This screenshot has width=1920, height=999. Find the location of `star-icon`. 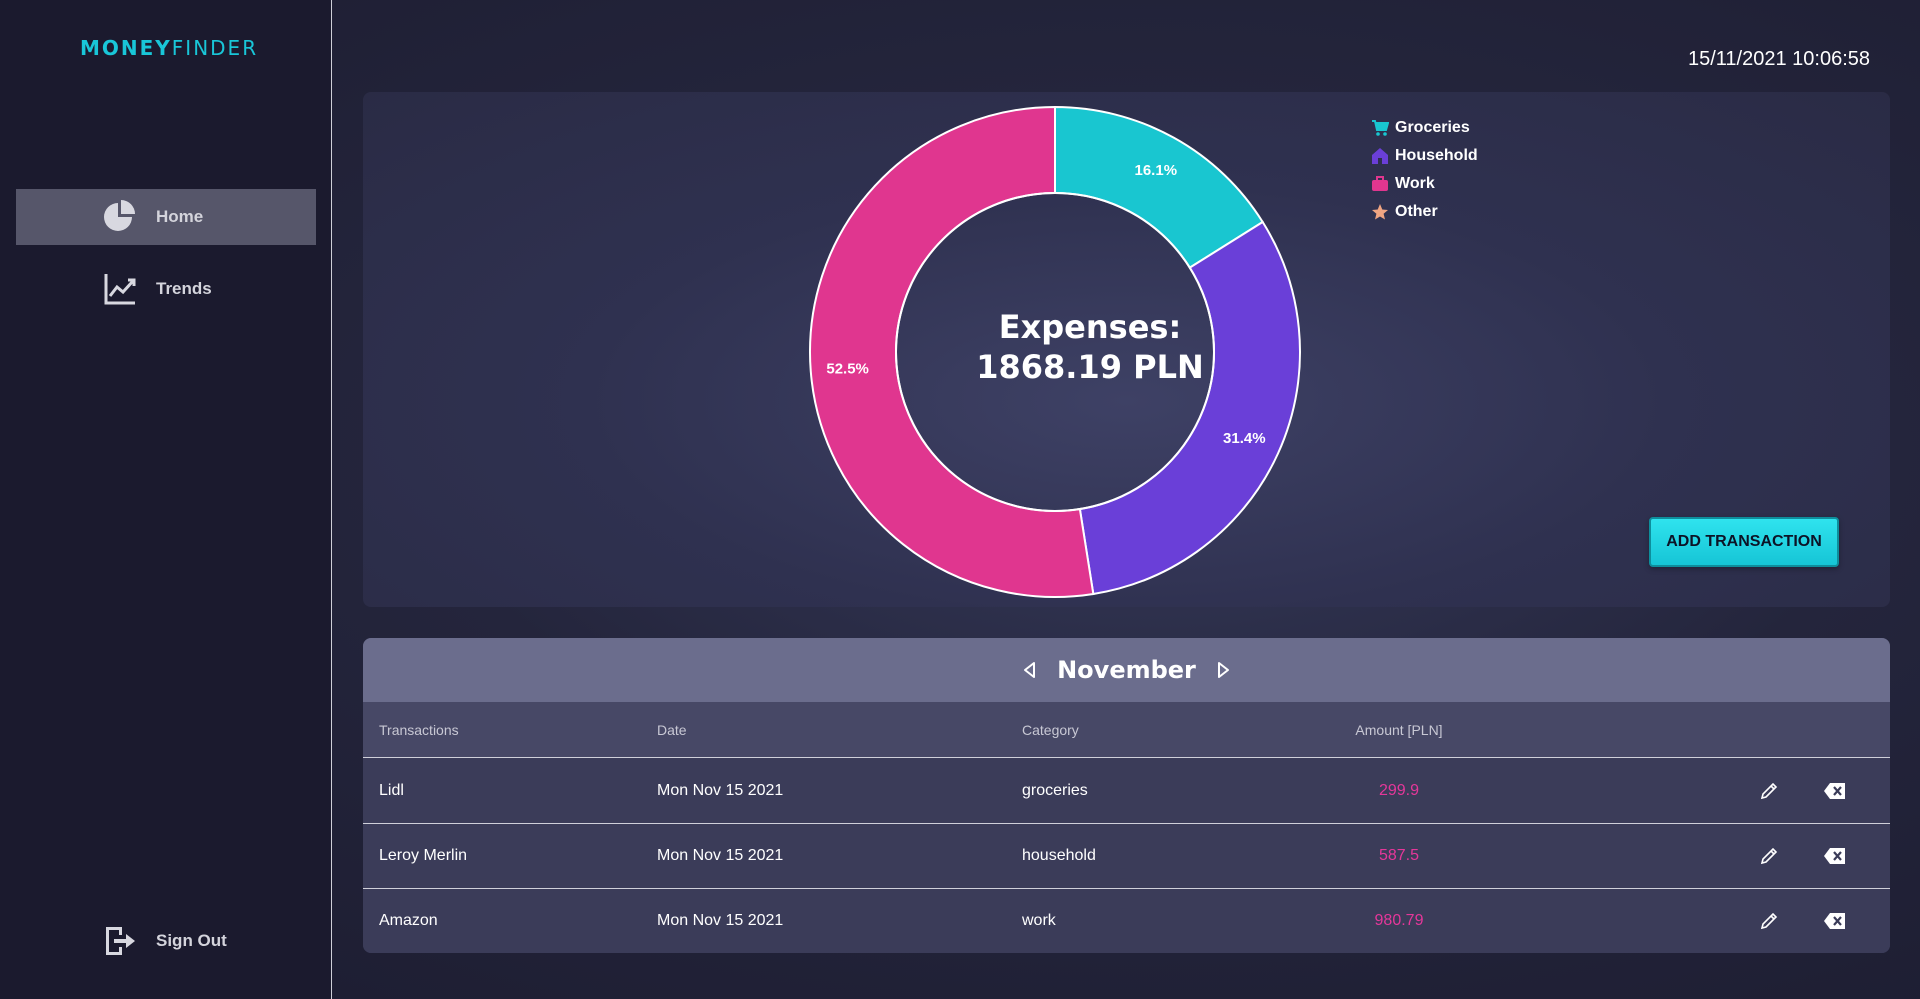

star-icon is located at coordinates (1380, 212).